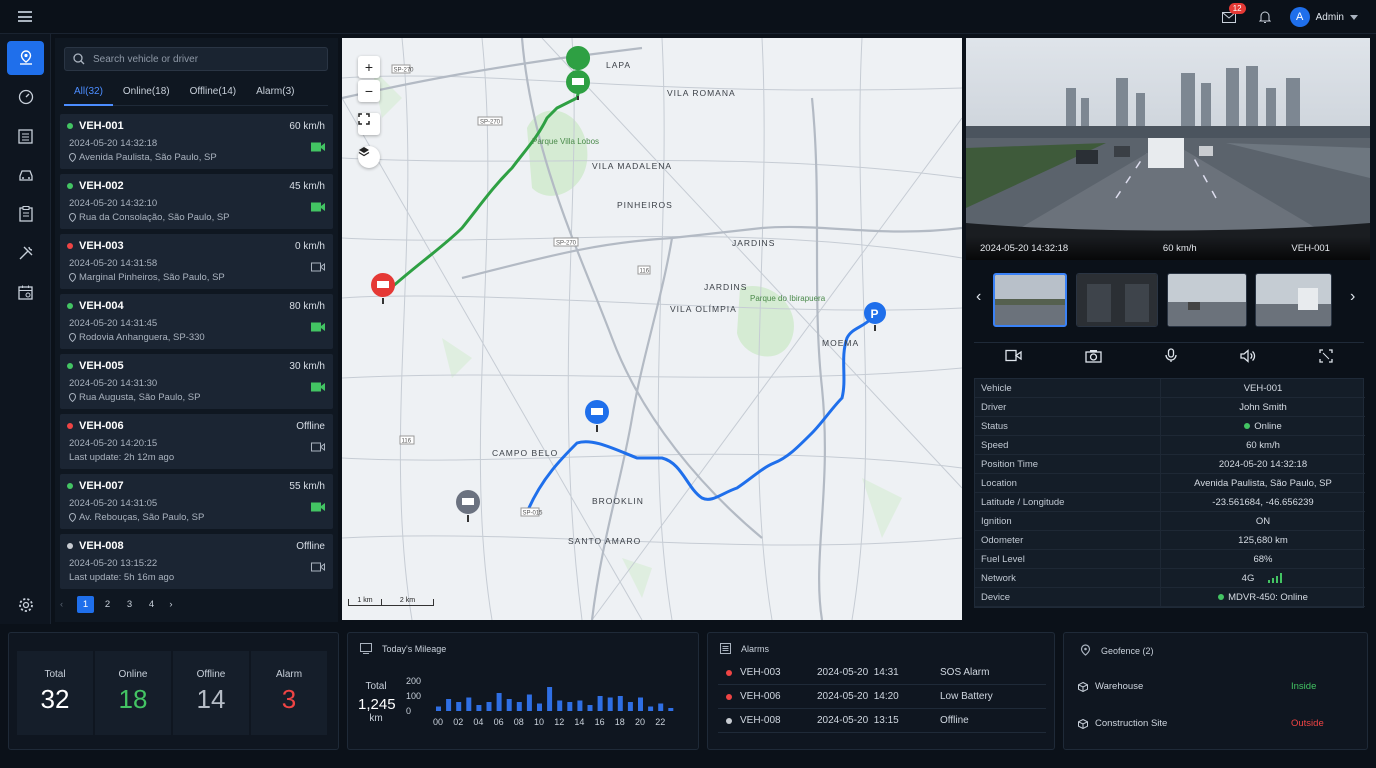  I want to click on sidebar, so click(25, 329).